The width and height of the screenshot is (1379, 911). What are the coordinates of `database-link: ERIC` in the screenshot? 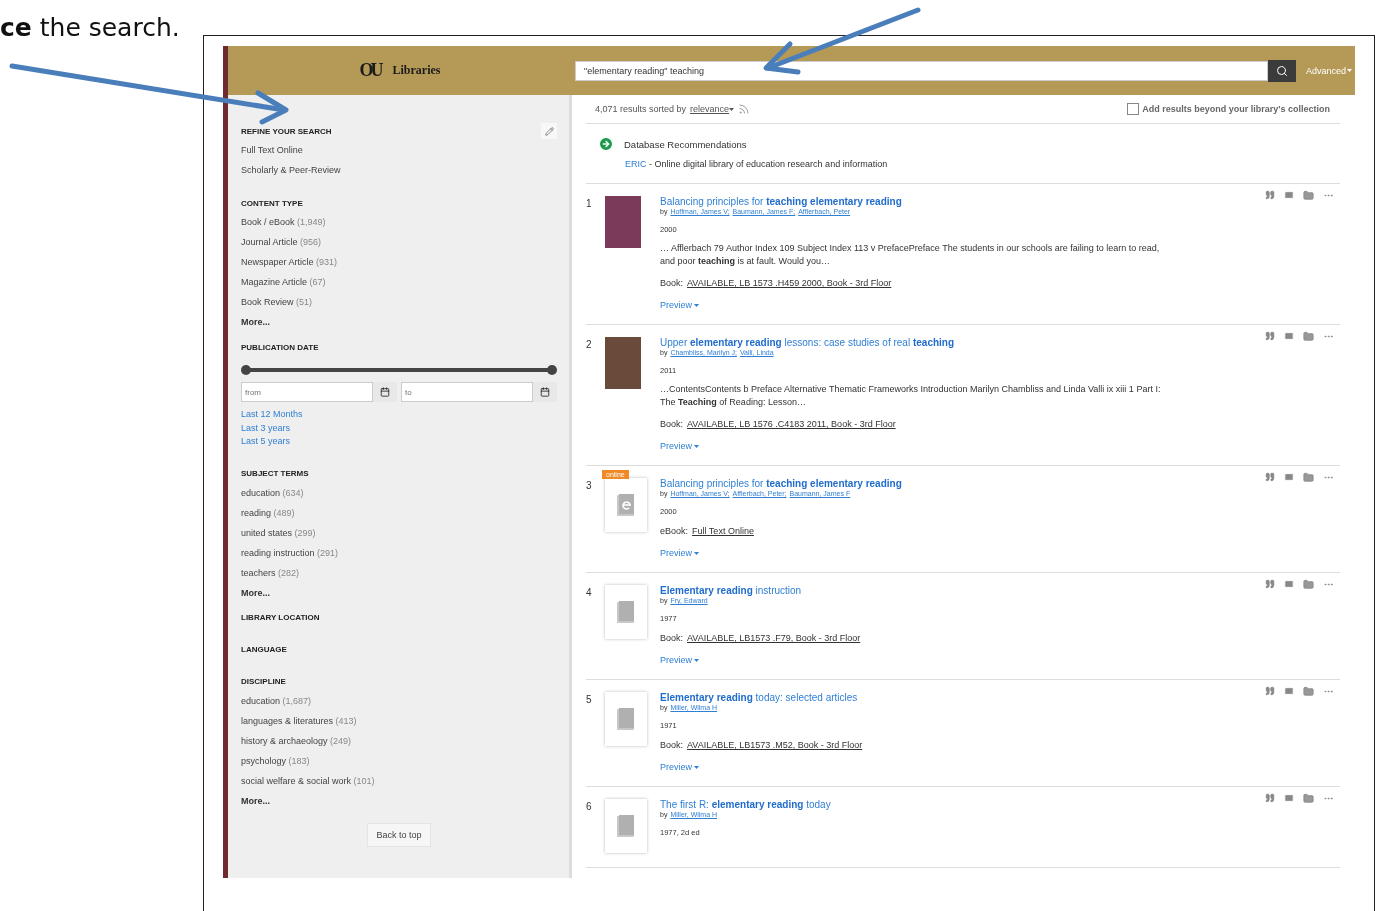 It's located at (636, 164).